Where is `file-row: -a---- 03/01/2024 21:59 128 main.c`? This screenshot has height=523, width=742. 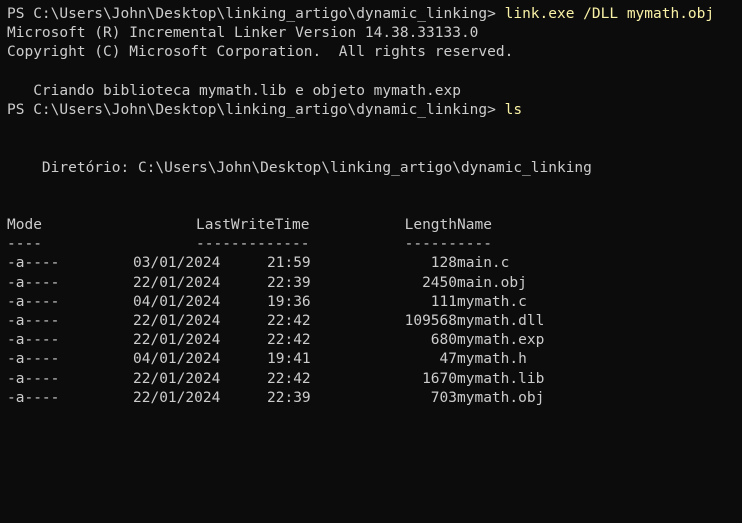
file-row: -a---- 03/01/2024 21:59 128 main.c is located at coordinates (373, 263).